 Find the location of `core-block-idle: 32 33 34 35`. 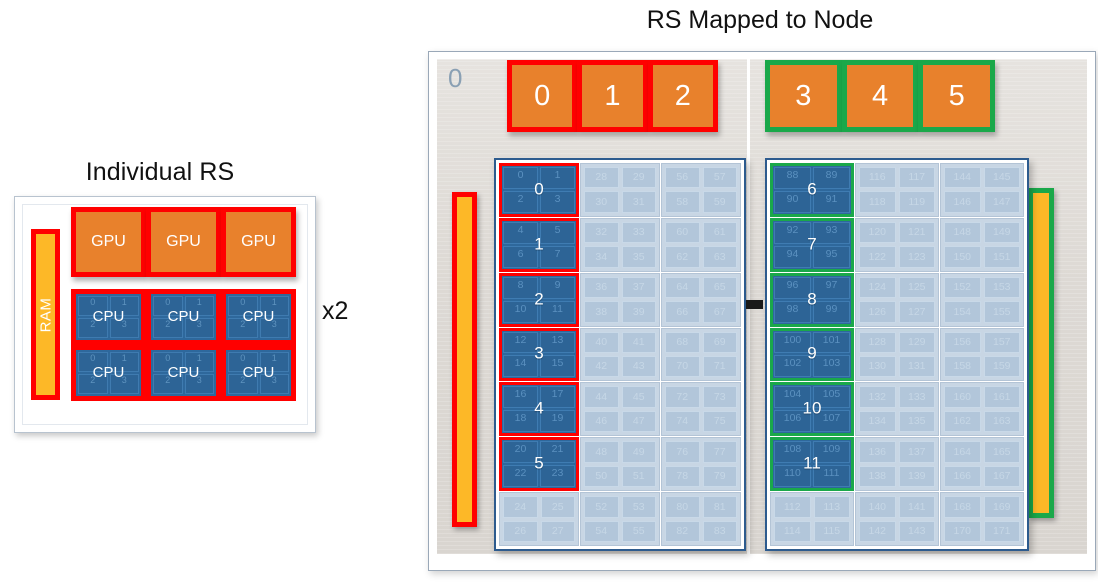

core-block-idle: 32 33 34 35 is located at coordinates (620, 244).